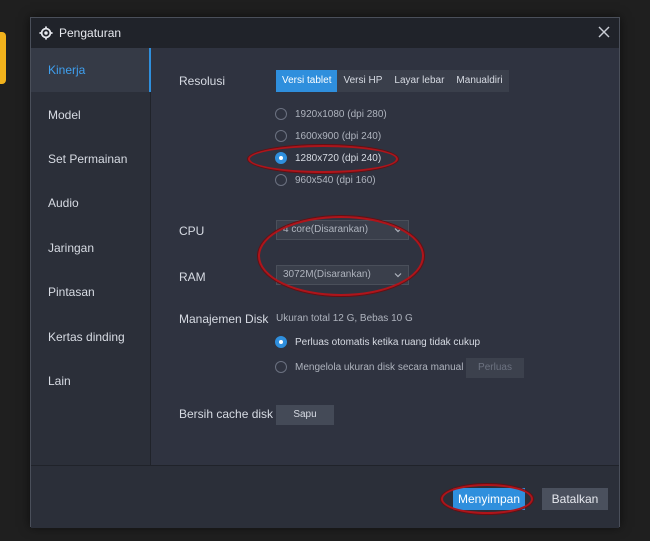 This screenshot has height=541, width=650. I want to click on resolution-option-1280: 1280x720 (dpi 240), so click(328, 158).